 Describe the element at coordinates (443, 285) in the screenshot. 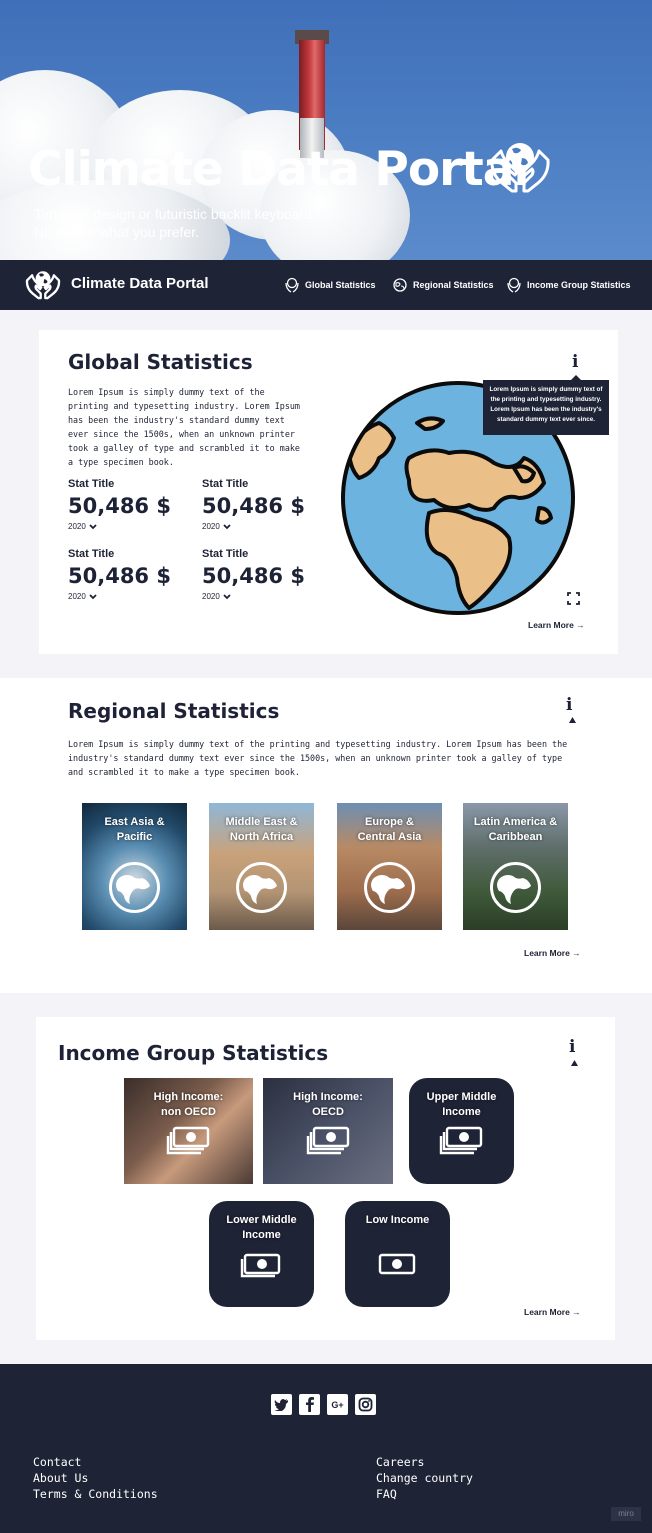

I see `nav-link-regional-statistics: Regional Statistics` at that location.